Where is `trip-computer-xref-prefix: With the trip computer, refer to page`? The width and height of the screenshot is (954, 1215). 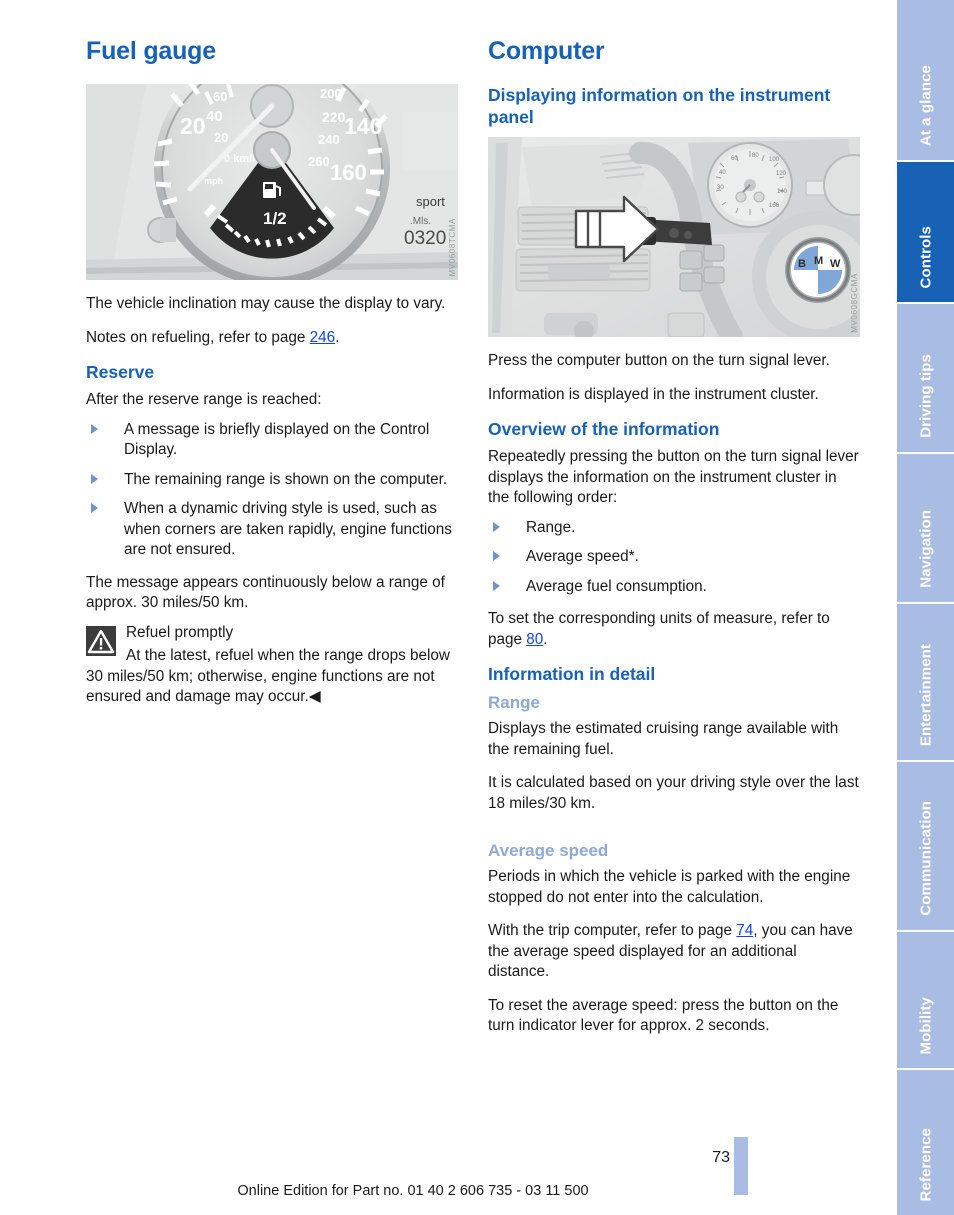
trip-computer-xref-prefix: With the trip computer, refer to page is located at coordinates (612, 930).